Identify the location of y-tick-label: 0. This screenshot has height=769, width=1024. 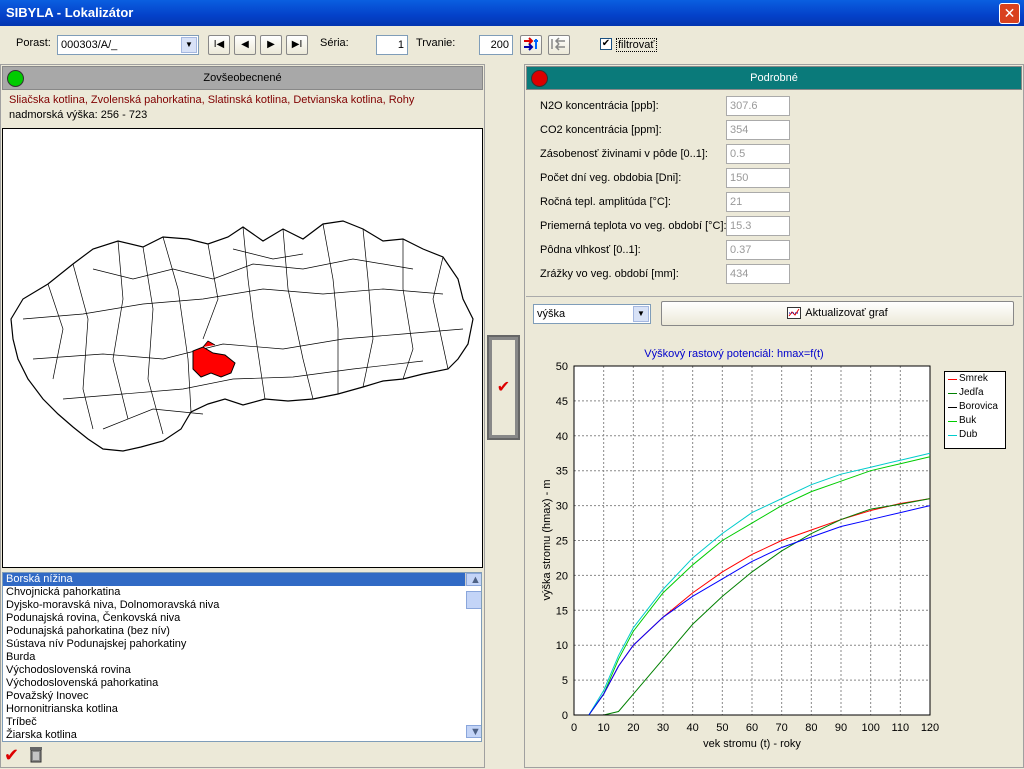
(565, 716).